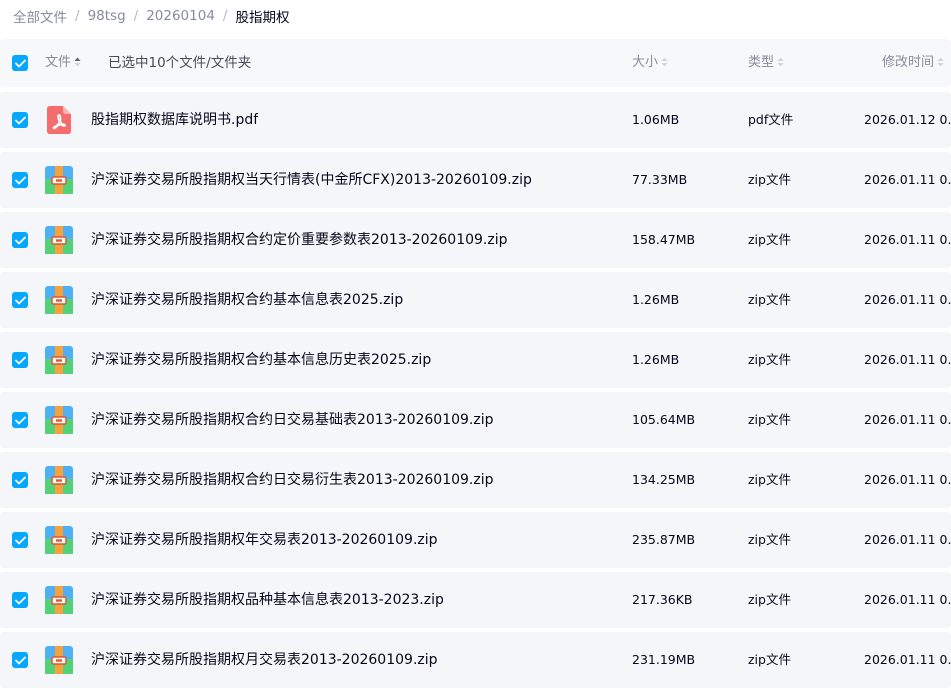  What do you see at coordinates (247, 300) in the screenshot?
I see `file-name: 沪深证券交易所股指期权合约基本信息表2025.zip` at bounding box center [247, 300].